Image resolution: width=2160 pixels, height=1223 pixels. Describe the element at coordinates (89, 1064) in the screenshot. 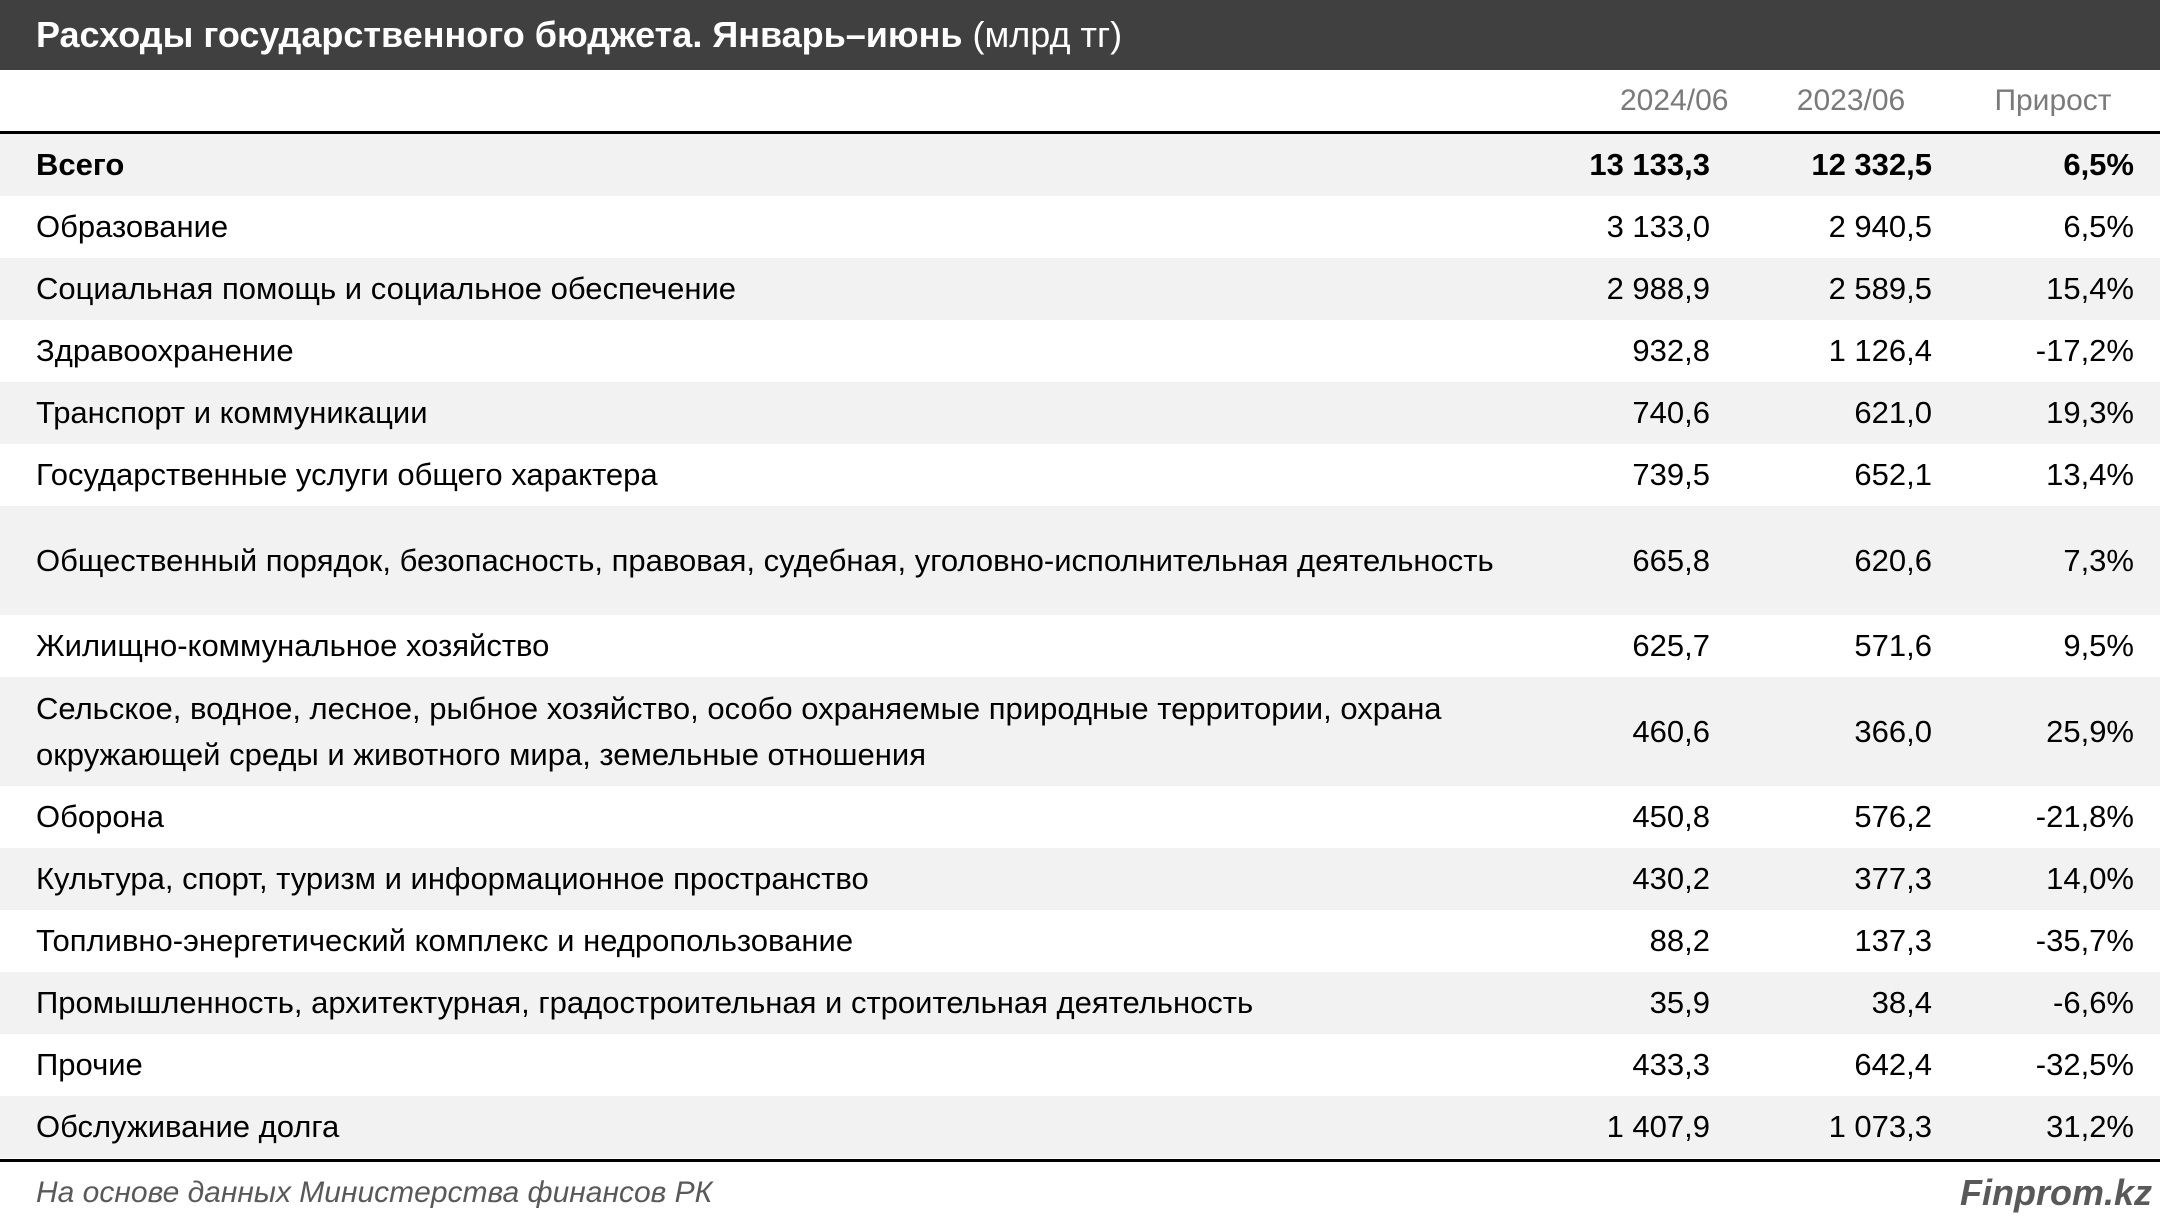

I see `row-label: Прочие` at that location.